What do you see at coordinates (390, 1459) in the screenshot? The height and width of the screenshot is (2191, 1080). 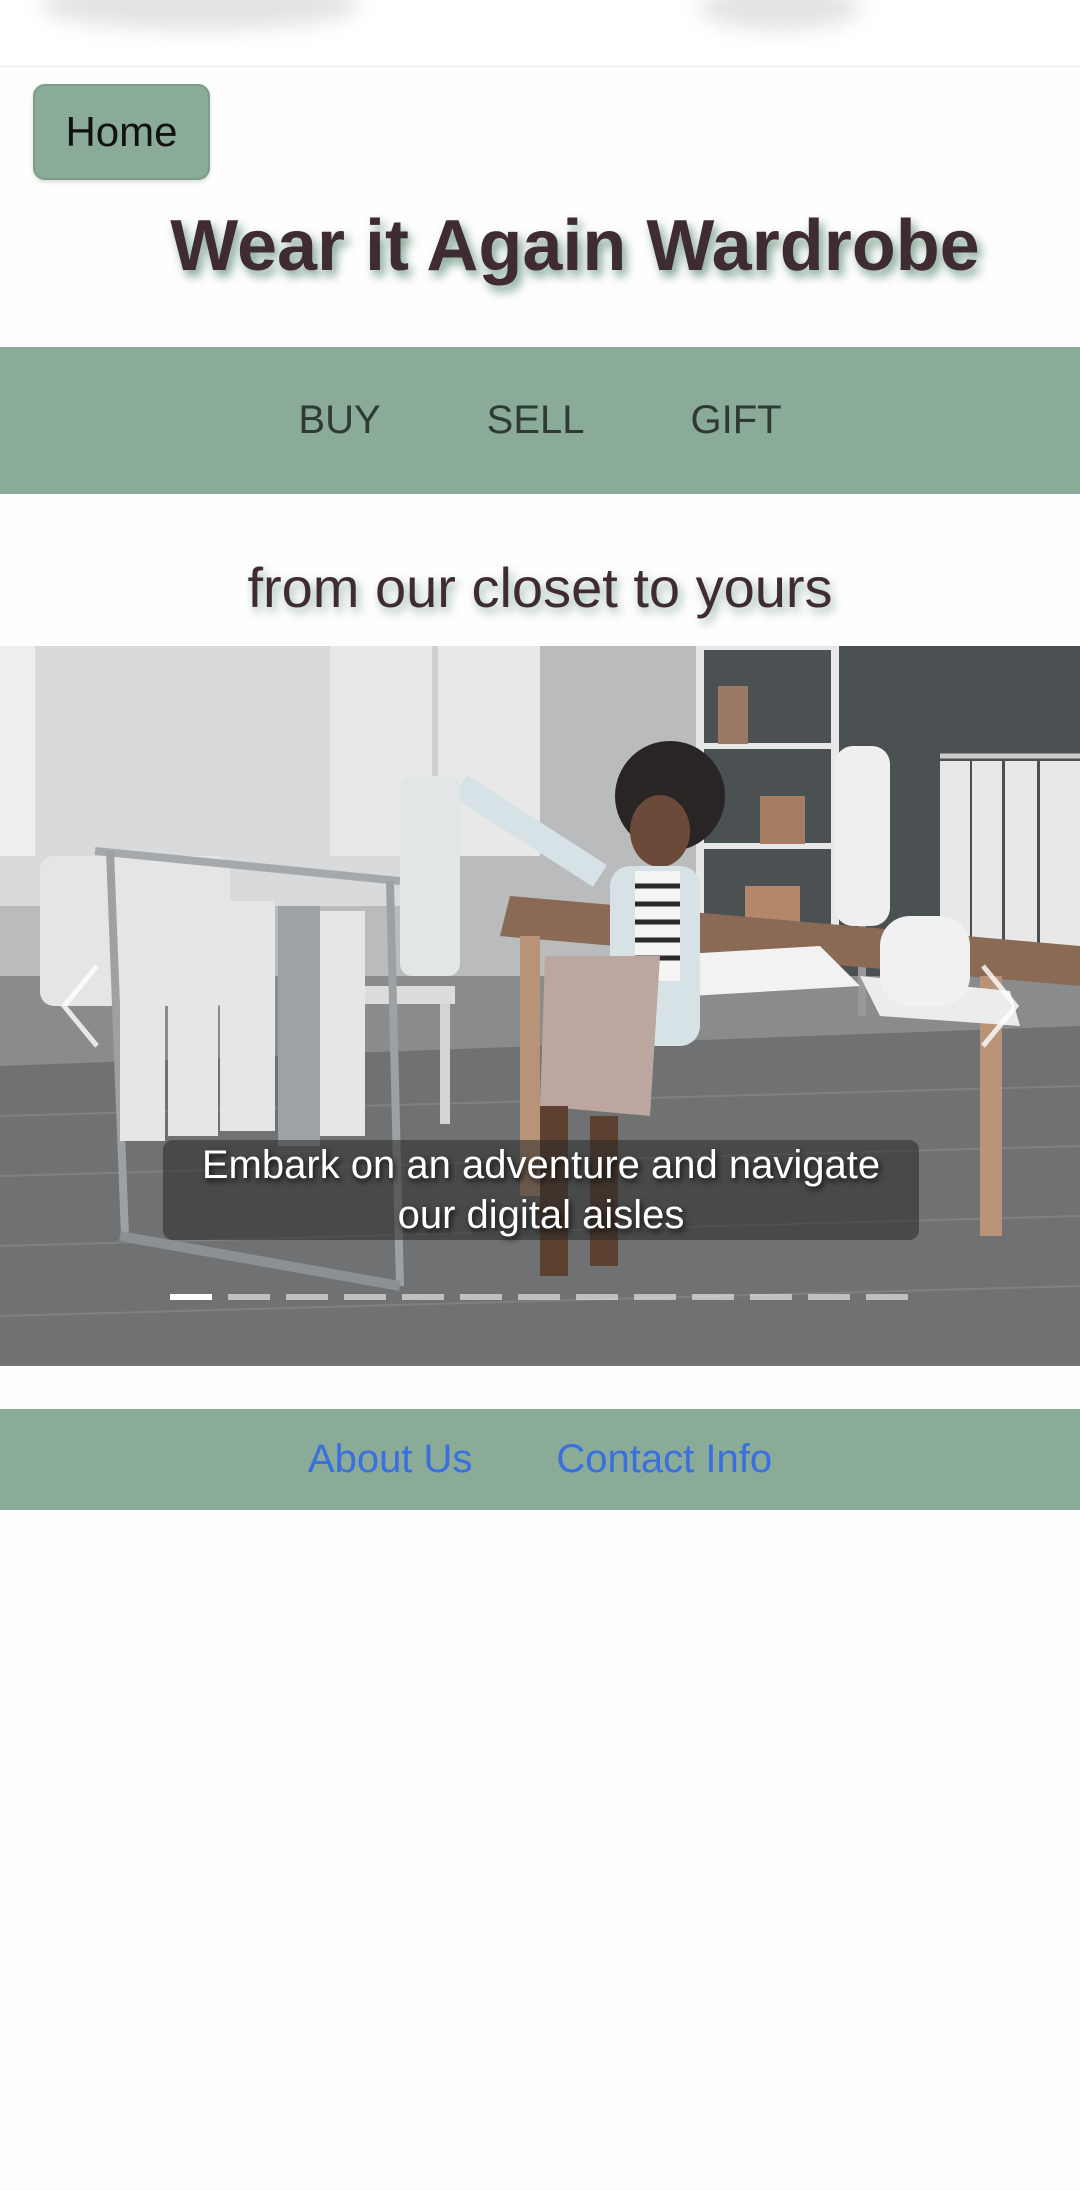 I see `about-us-link: About Us` at bounding box center [390, 1459].